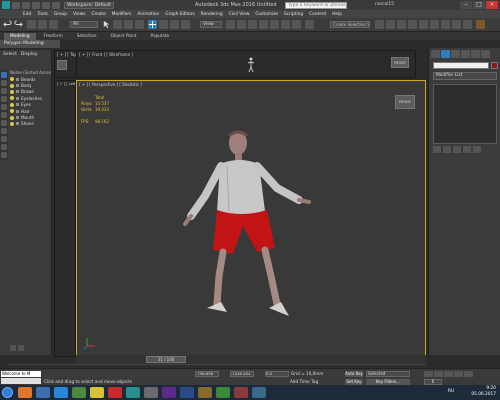  I want to click on unlink-icon, so click(42, 24).